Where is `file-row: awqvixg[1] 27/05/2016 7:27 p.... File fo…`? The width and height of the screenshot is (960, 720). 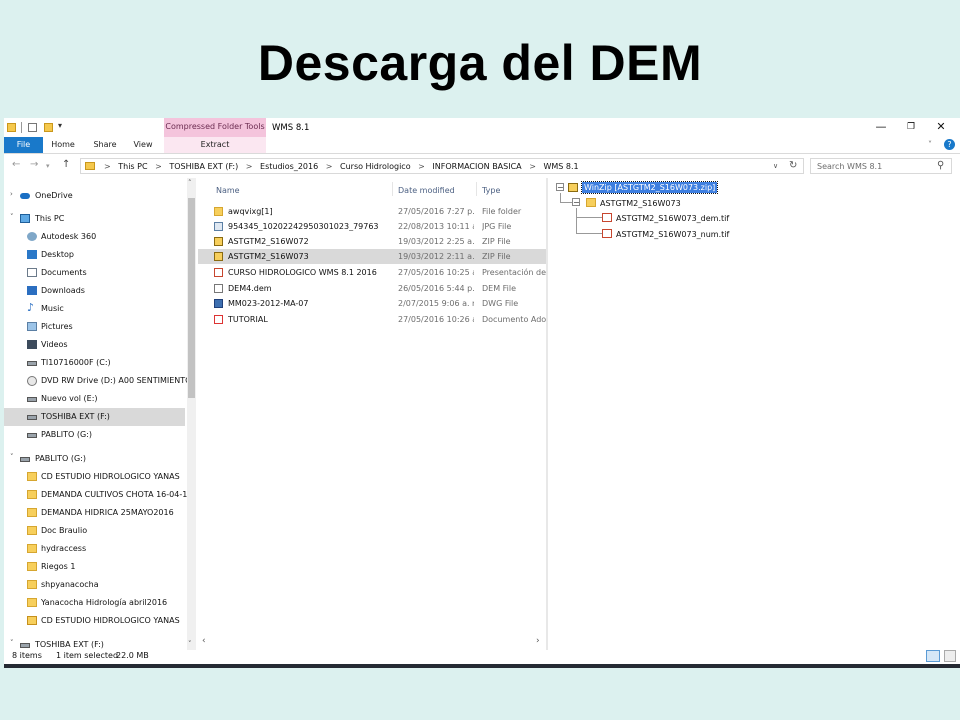 file-row: awqvixg[1] 27/05/2016 7:27 p.... File fo… is located at coordinates (372, 211).